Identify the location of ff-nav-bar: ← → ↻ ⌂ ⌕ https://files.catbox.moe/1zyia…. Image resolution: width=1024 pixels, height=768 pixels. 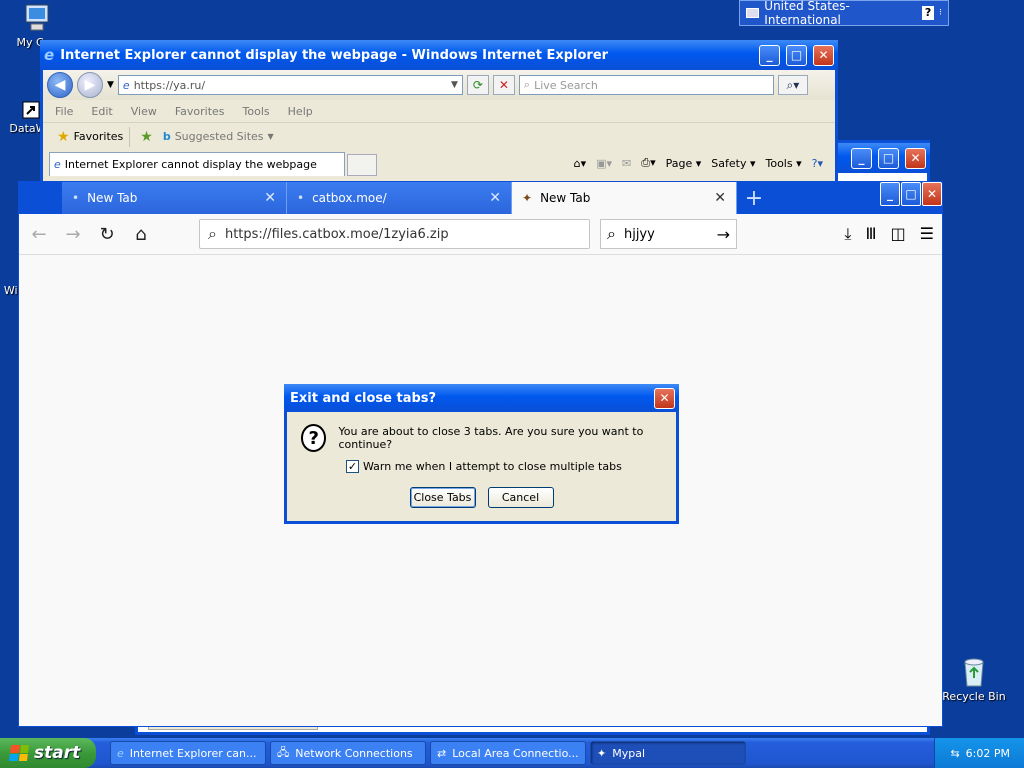
(480, 234).